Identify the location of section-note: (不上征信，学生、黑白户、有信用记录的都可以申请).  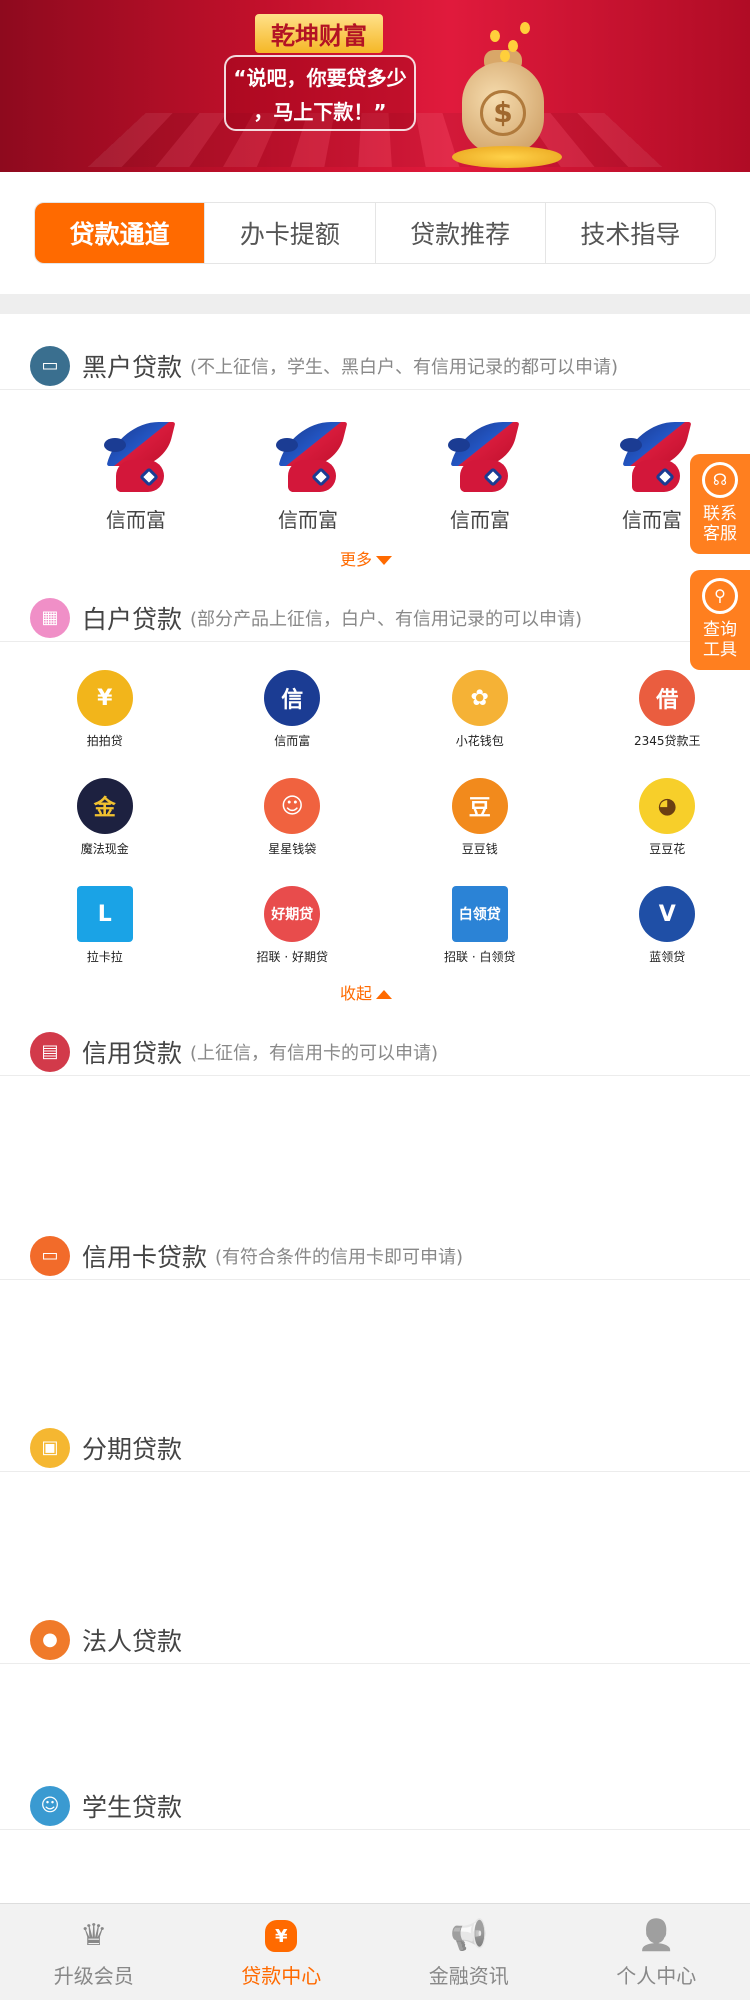
(404, 366).